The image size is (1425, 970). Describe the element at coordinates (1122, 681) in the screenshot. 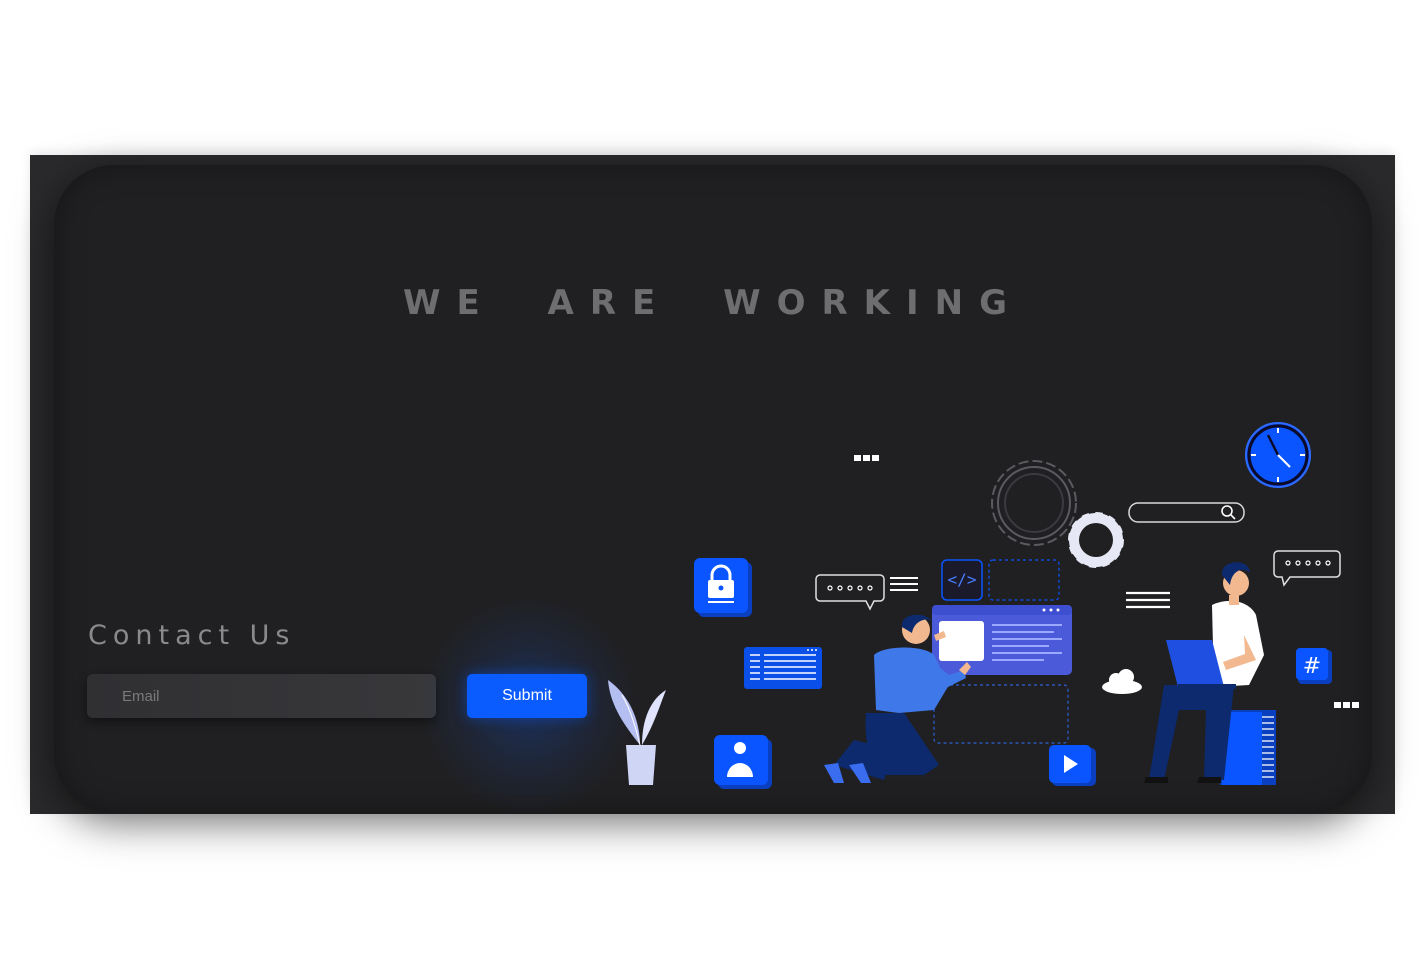

I see `cloud-icon` at that location.